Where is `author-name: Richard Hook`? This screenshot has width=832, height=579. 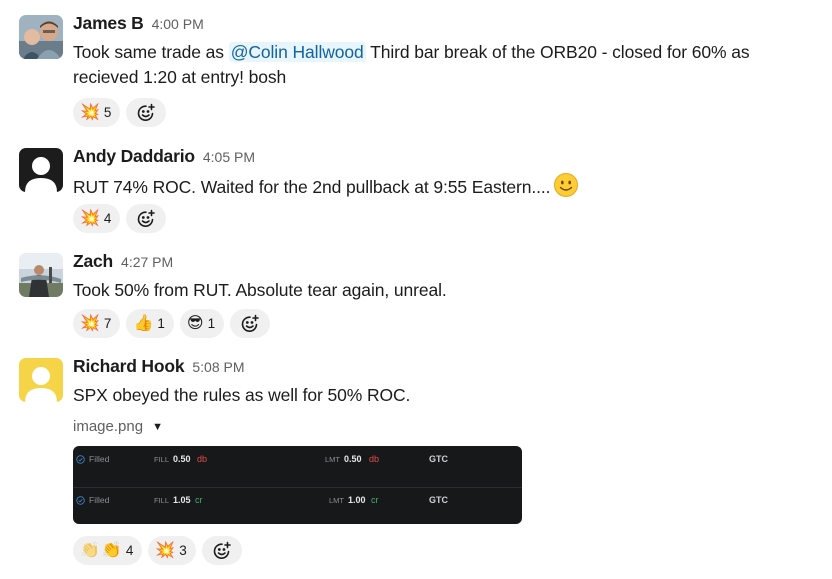
author-name: Richard Hook is located at coordinates (129, 366).